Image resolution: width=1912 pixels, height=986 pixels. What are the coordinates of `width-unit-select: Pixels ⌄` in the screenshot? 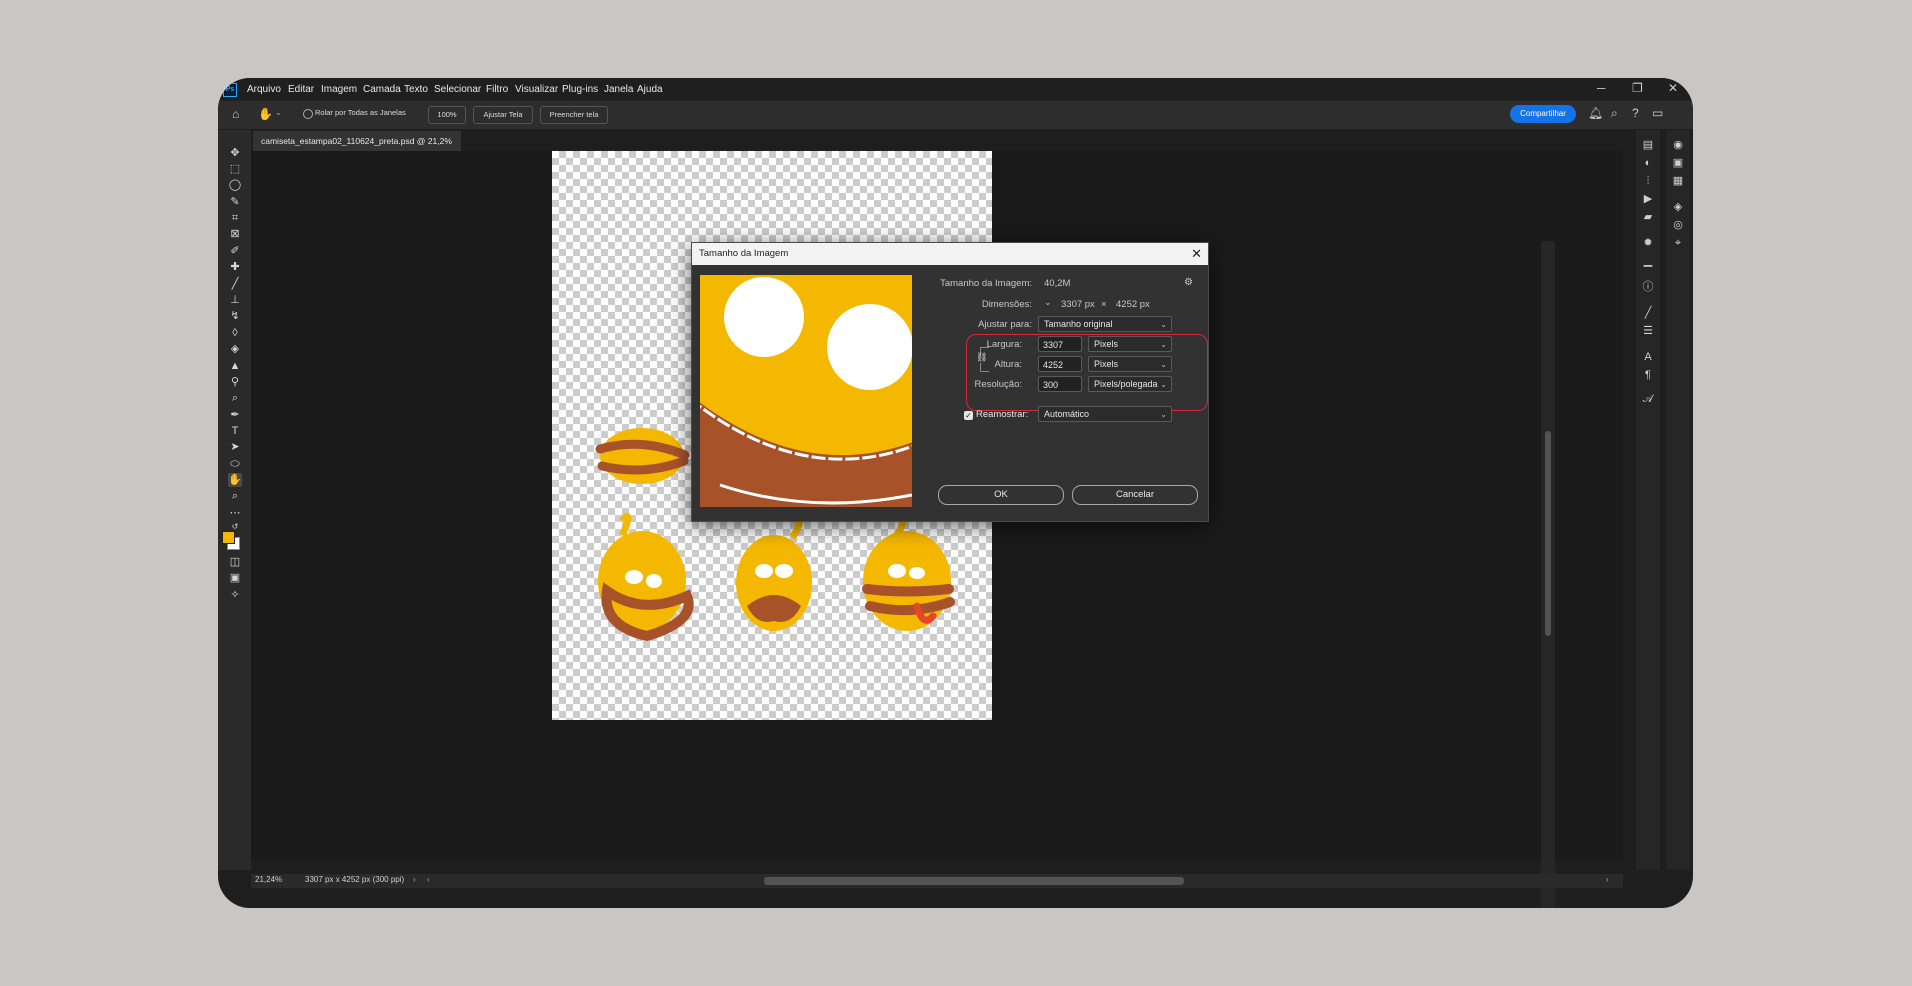 It's located at (1130, 344).